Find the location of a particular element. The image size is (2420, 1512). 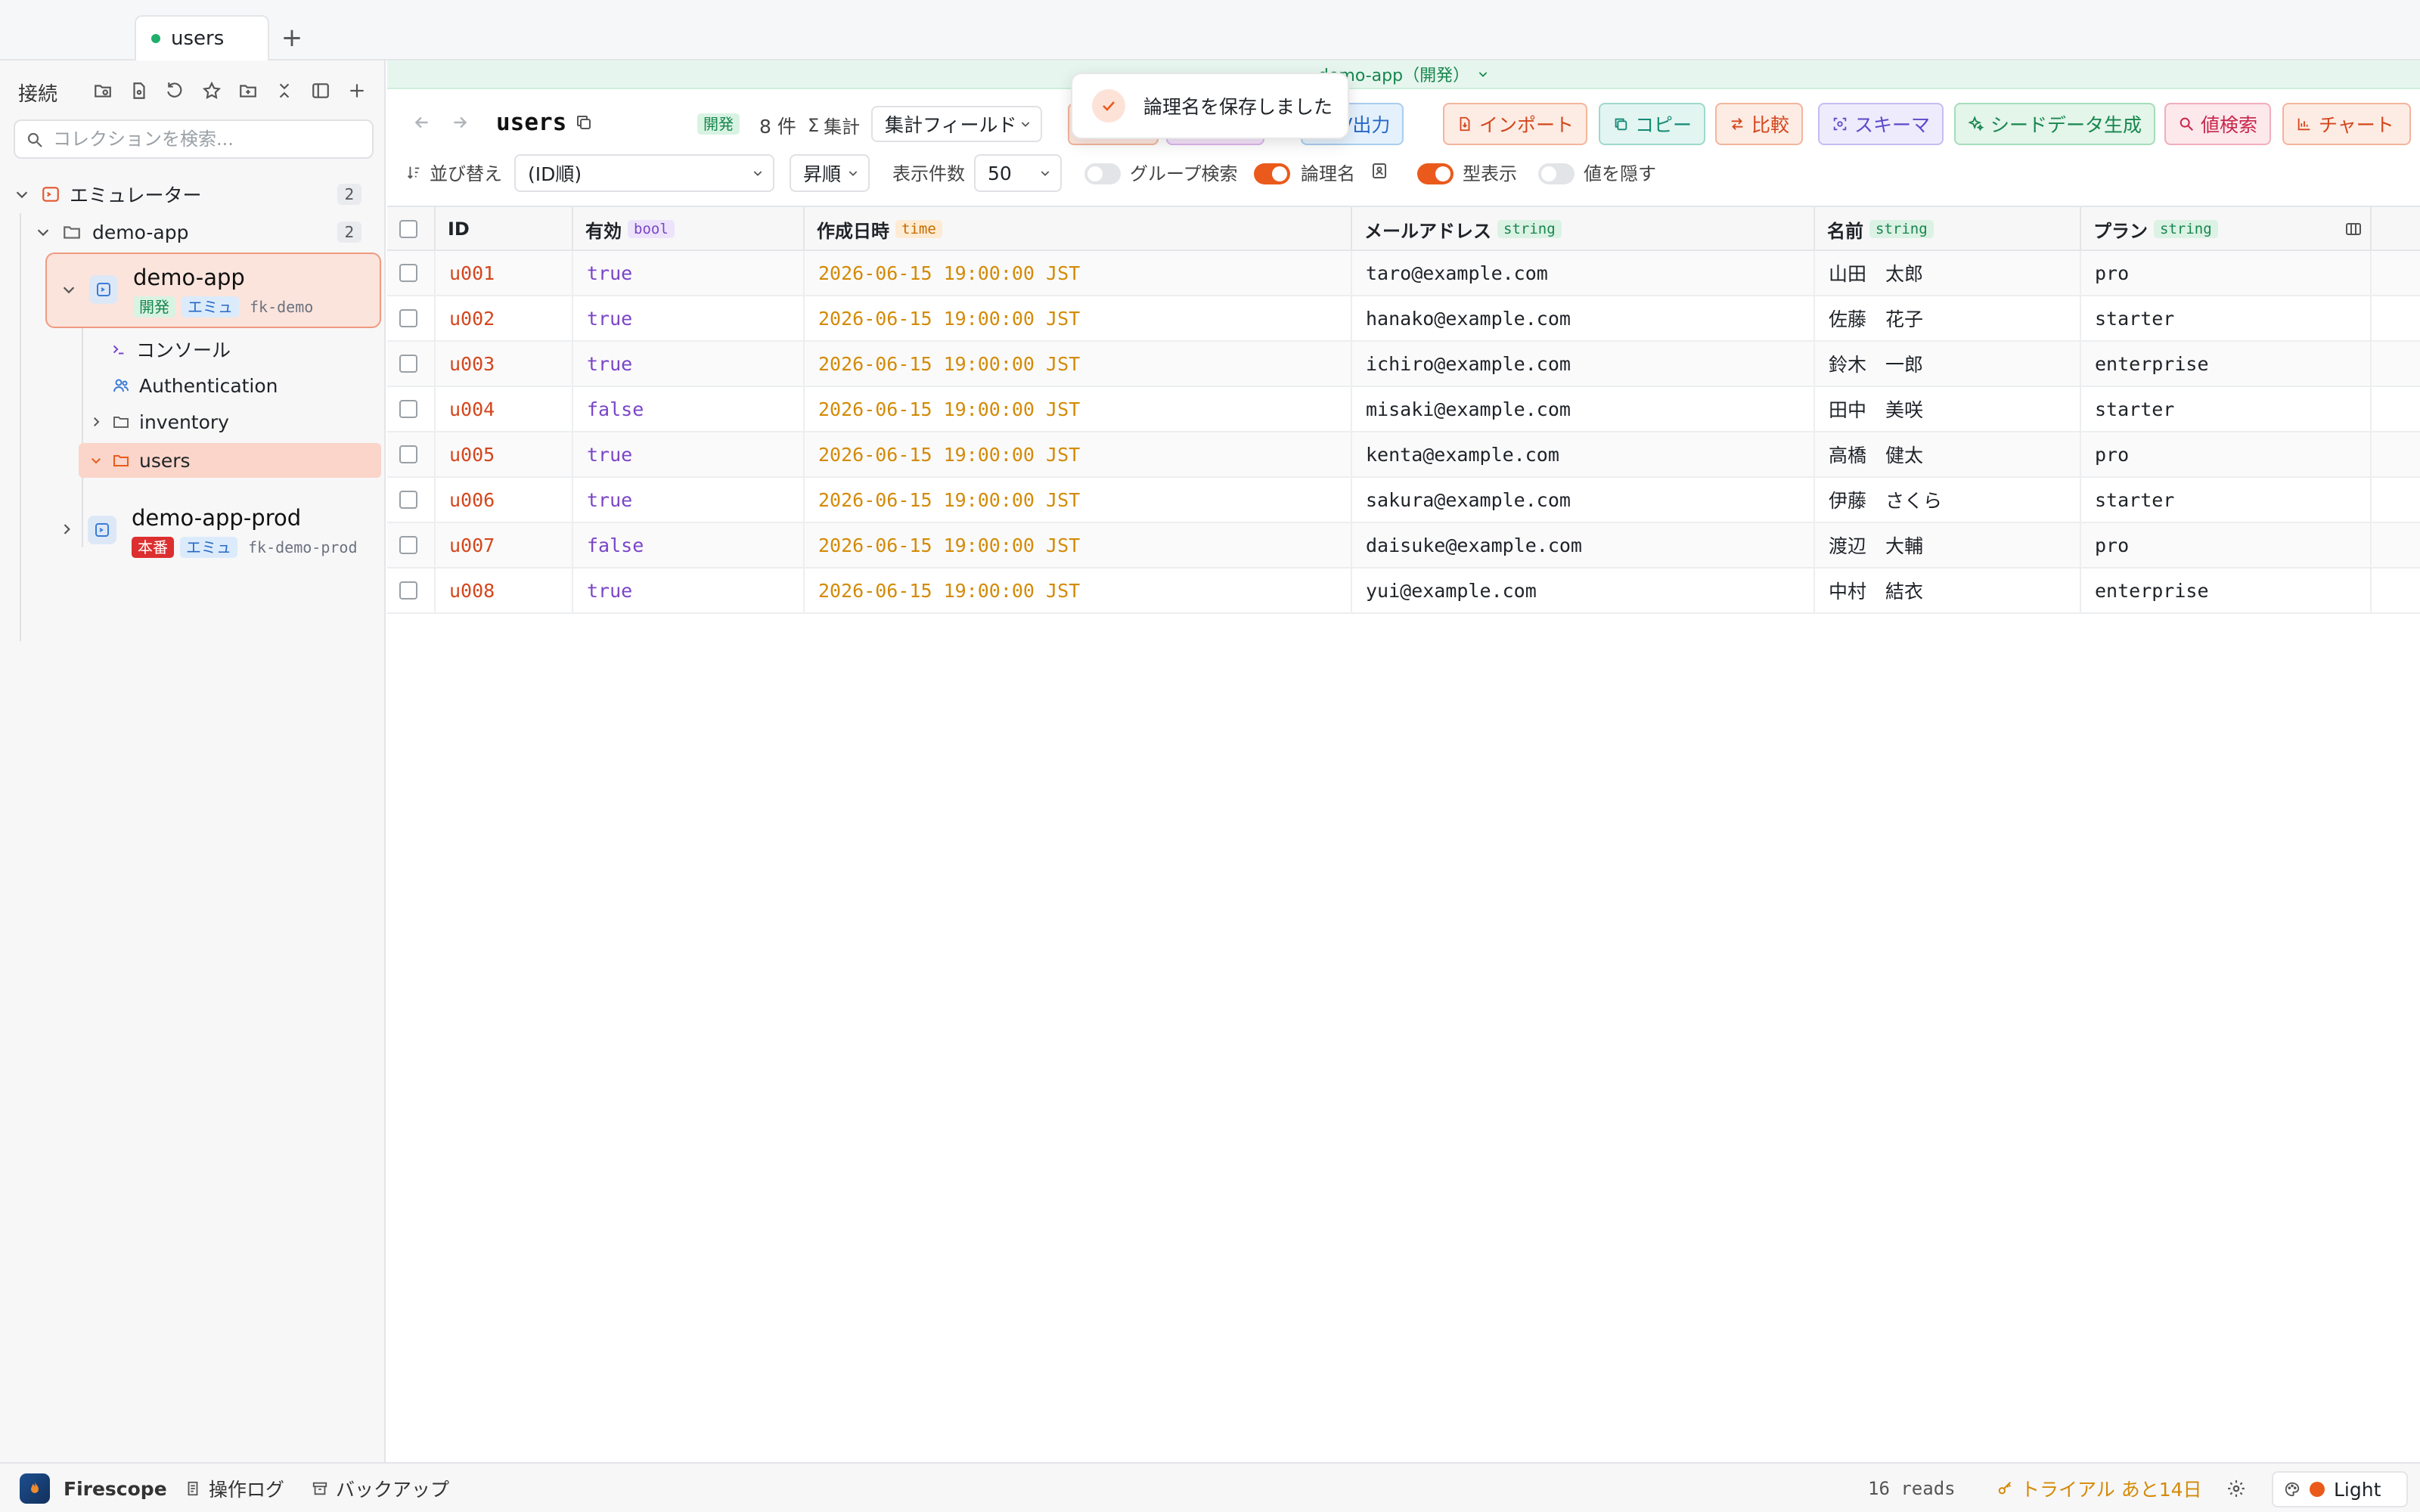

table-cell: 高橋 健太 is located at coordinates (1948, 454).